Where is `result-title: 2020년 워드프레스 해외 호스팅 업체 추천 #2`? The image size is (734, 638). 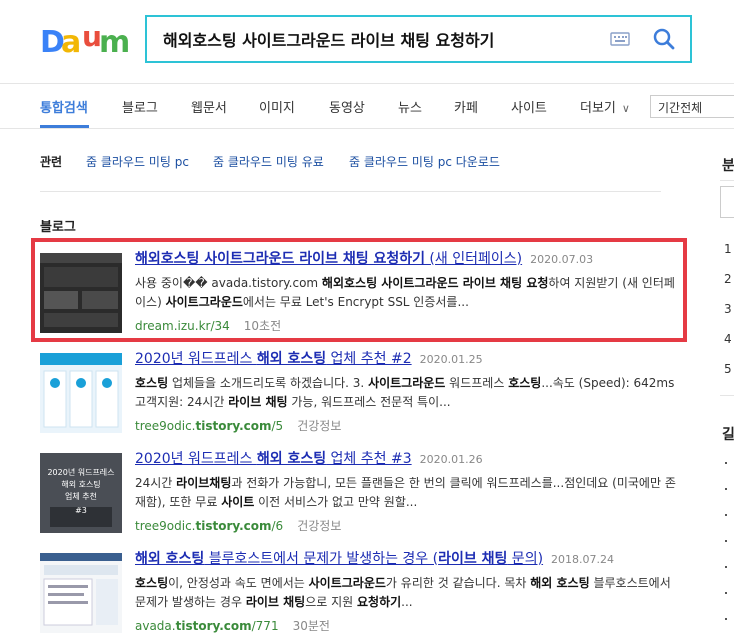 result-title: 2020년 워드프레스 해외 호스팅 업체 추천 #2 is located at coordinates (273, 359).